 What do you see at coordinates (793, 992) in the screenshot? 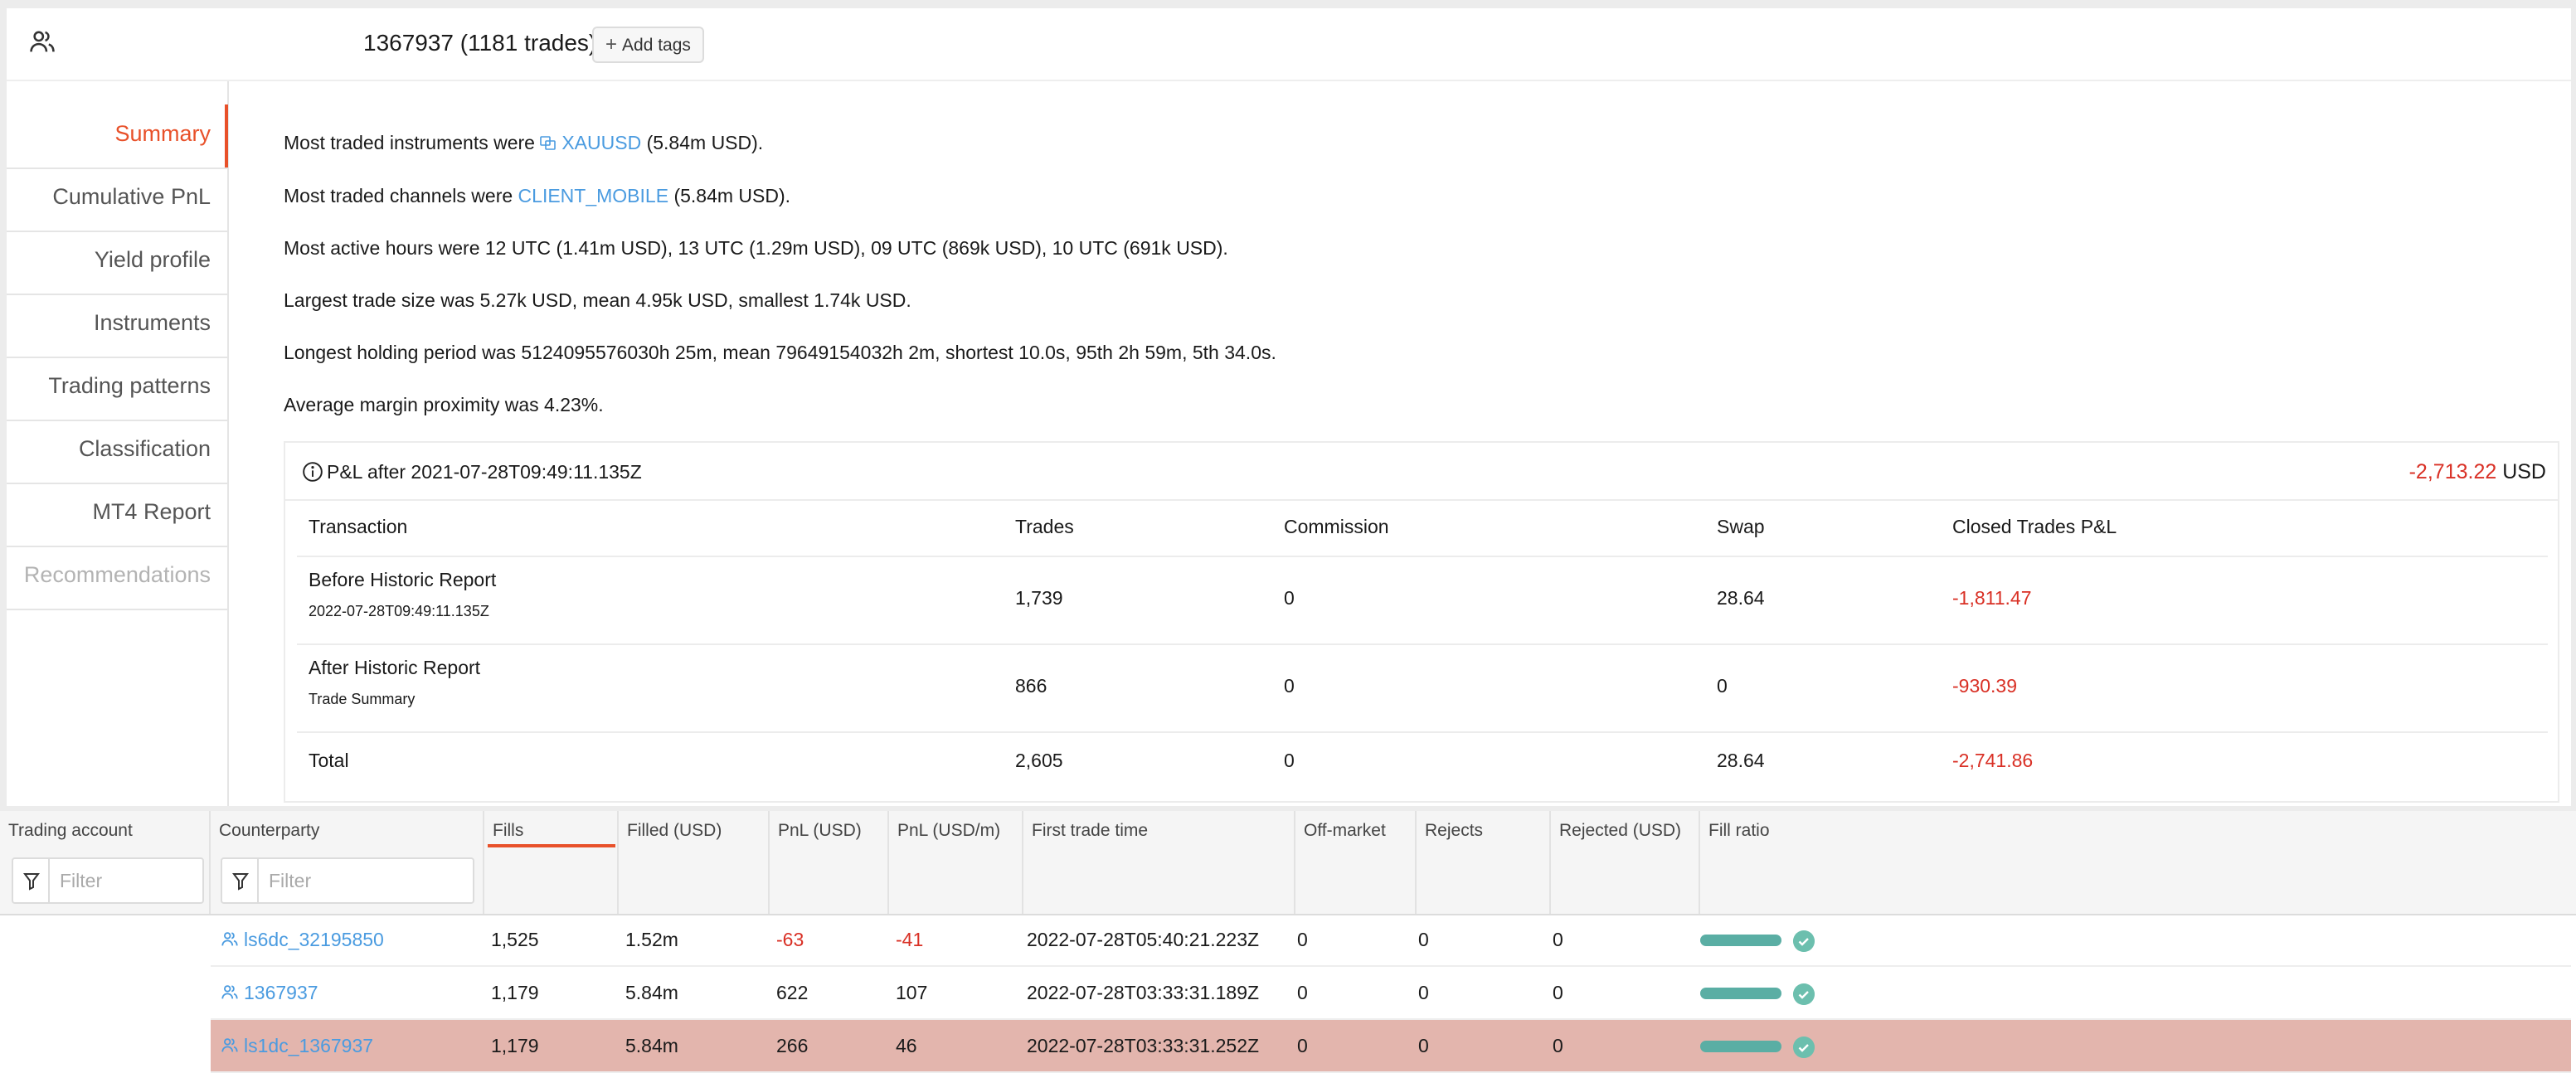
I see `pnl-cell: 622` at bounding box center [793, 992].